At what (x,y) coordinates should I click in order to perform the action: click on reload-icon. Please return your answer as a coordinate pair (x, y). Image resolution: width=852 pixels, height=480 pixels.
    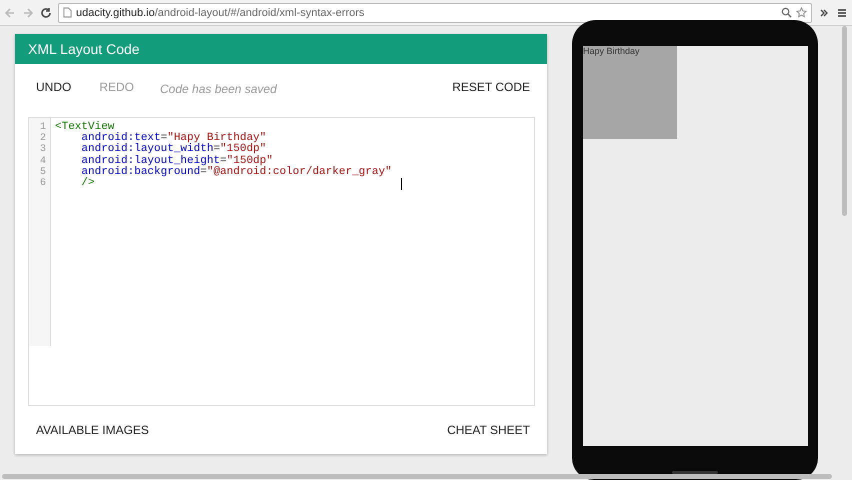
    Looking at the image, I should click on (46, 12).